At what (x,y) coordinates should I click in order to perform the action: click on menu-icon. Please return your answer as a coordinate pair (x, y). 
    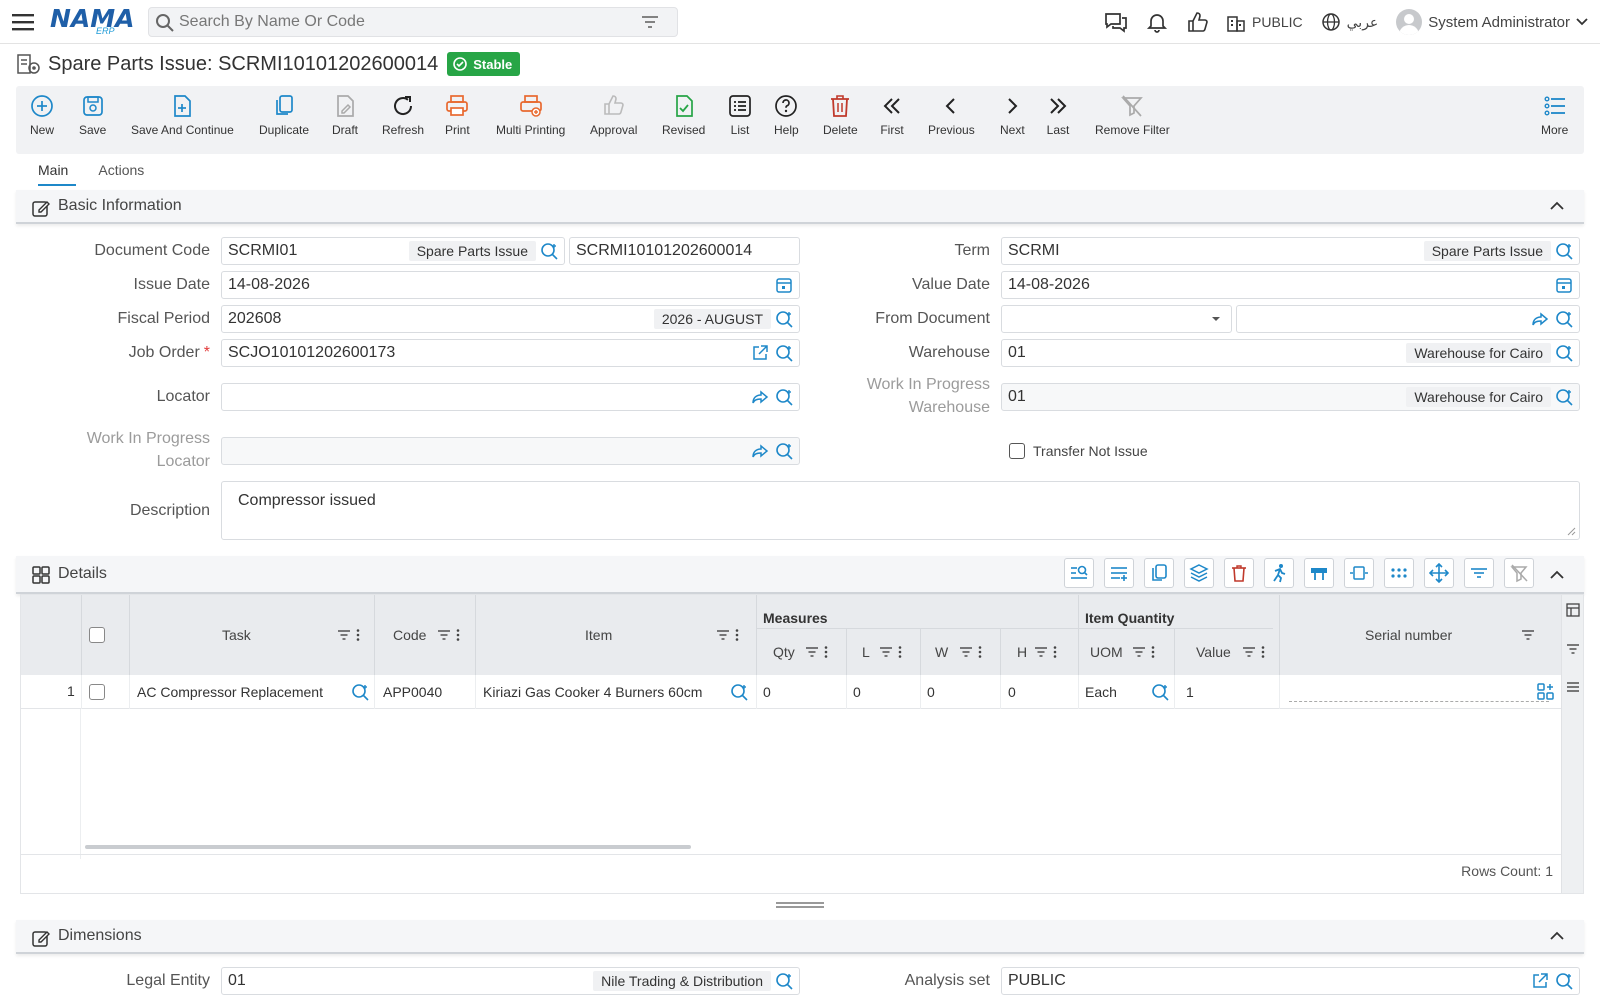
    Looking at the image, I should click on (23, 22).